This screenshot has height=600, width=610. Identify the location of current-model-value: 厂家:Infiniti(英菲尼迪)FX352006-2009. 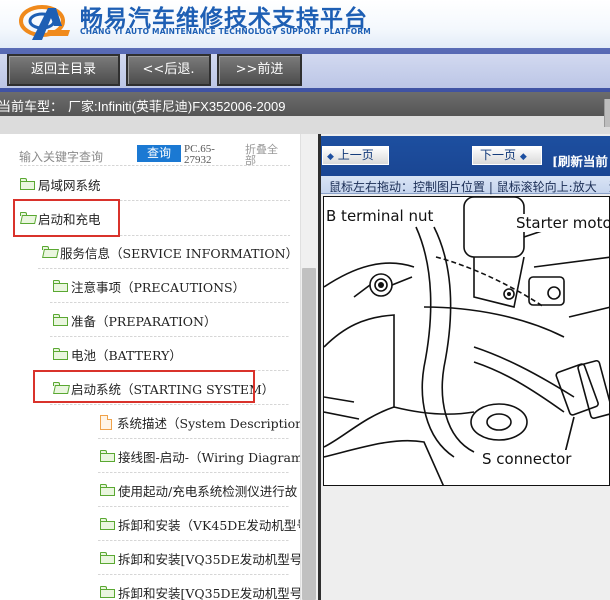
(177, 106).